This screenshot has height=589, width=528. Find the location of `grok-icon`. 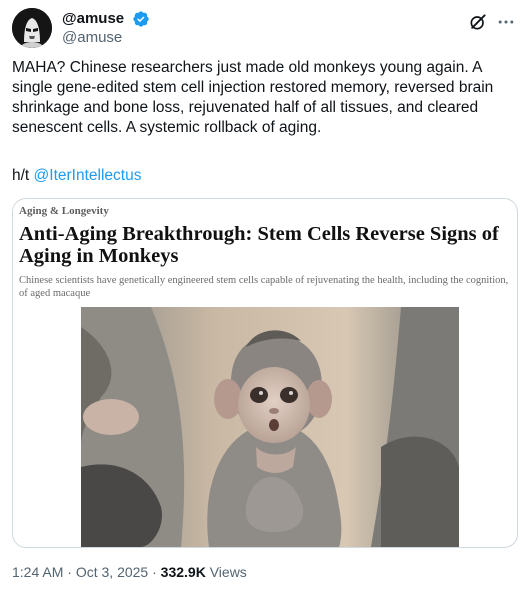

grok-icon is located at coordinates (478, 22).